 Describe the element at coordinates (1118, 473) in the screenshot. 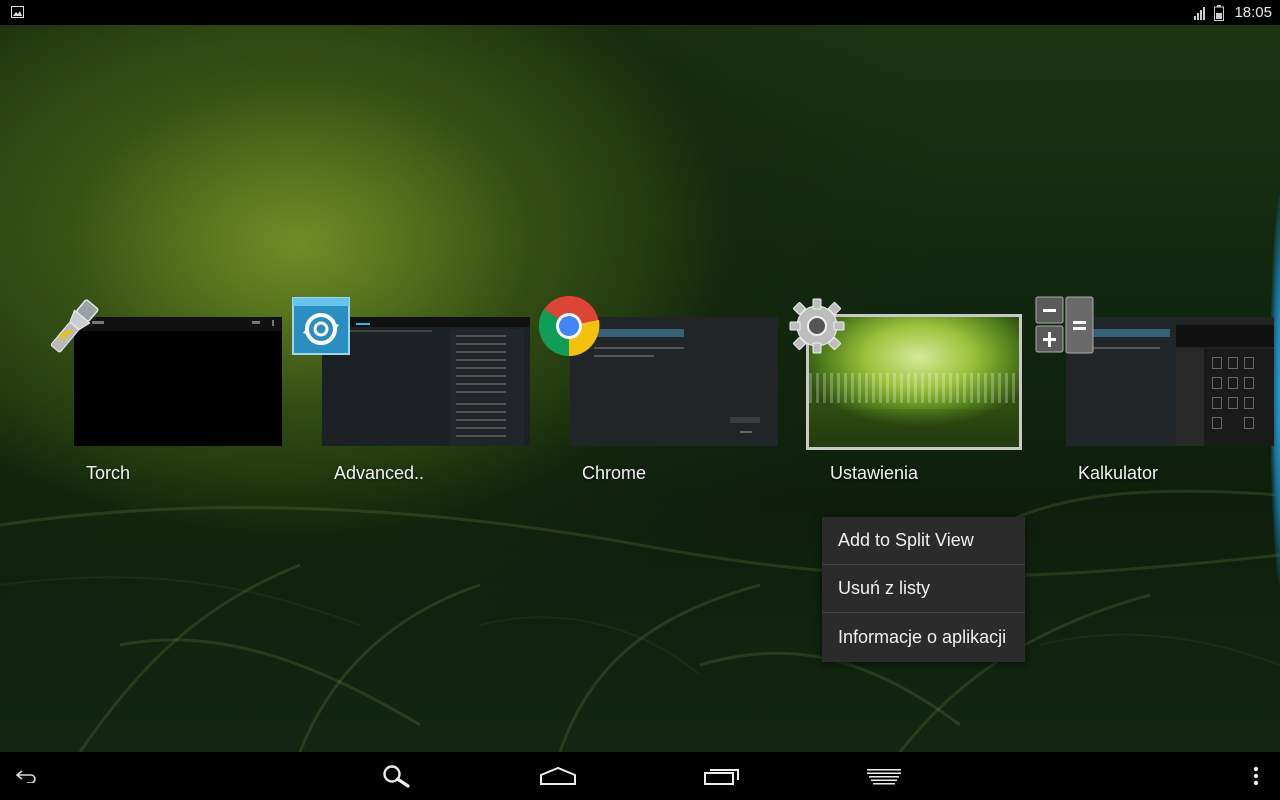

I see `app-label: Kalkulator` at that location.